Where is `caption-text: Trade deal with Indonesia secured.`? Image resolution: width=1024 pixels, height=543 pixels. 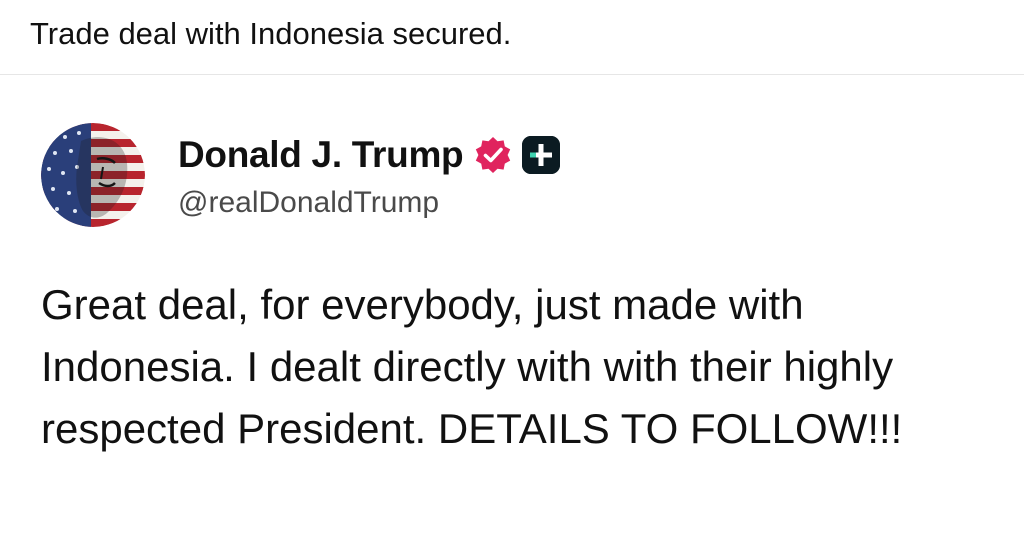
caption-text: Trade deal with Indonesia secured. is located at coordinates (271, 33).